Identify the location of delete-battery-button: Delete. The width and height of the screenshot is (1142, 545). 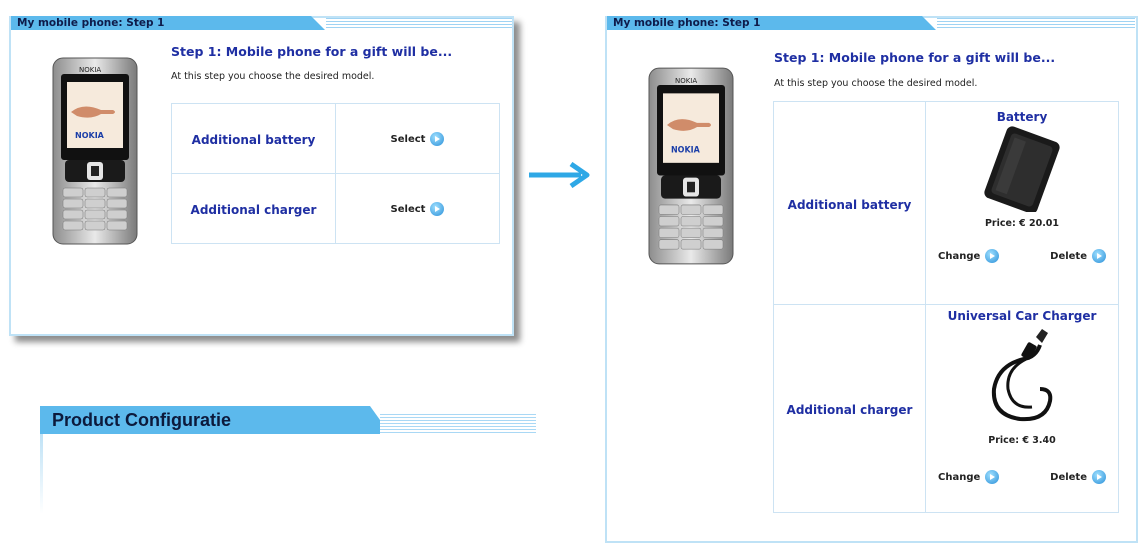
(1078, 256).